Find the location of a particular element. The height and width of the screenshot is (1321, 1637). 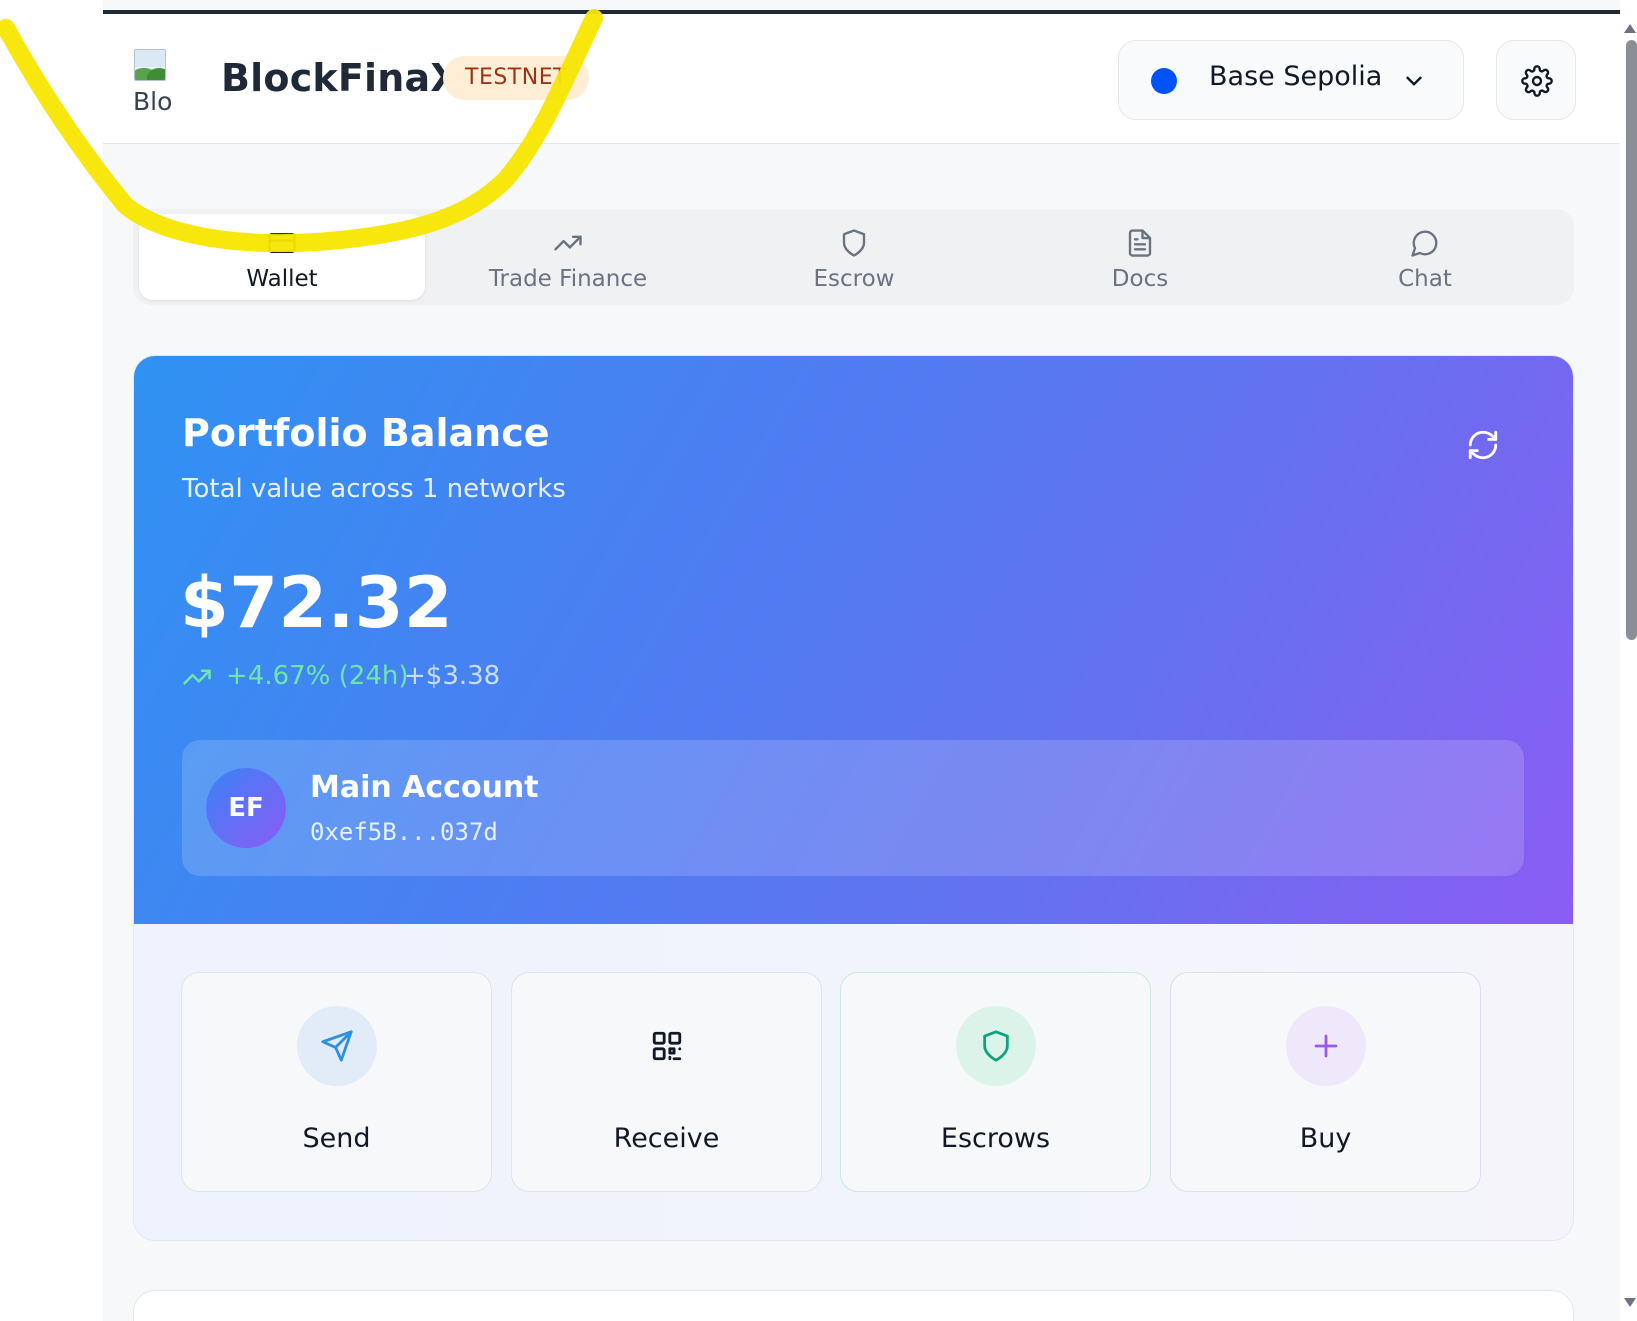

send-icon is located at coordinates (337, 1046).